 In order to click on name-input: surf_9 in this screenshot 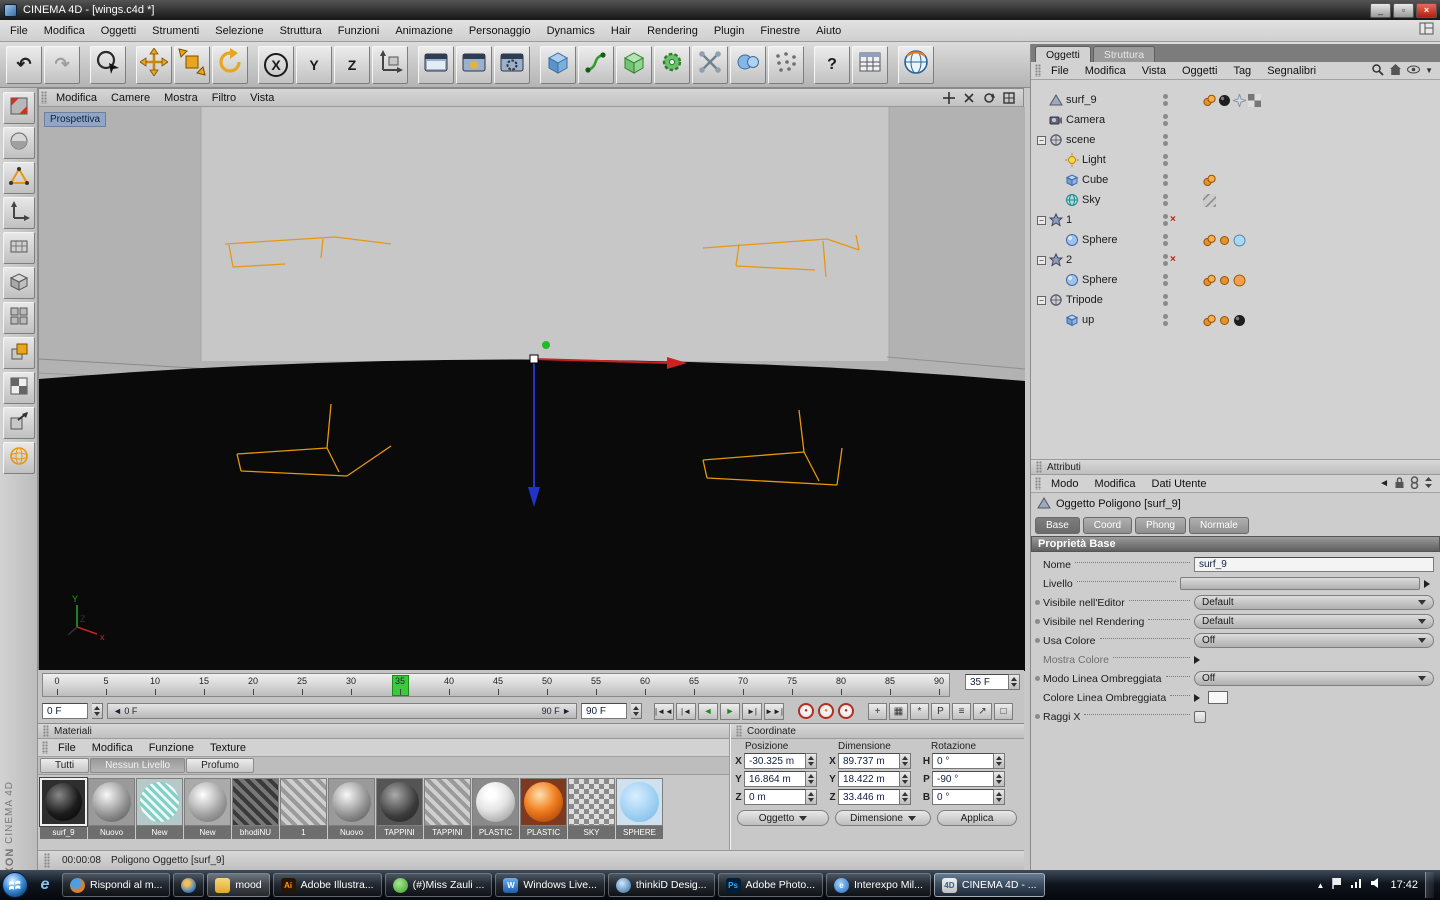, I will do `click(1314, 564)`.